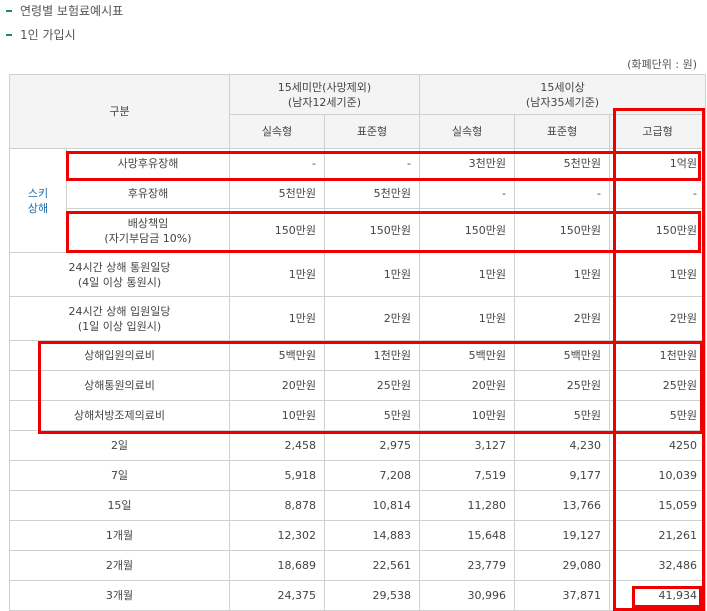 The image size is (707, 611). I want to click on table-row: 상해입원의료비 5백만원 1천만원 5백만원 5백만원 1천만원, so click(358, 355).